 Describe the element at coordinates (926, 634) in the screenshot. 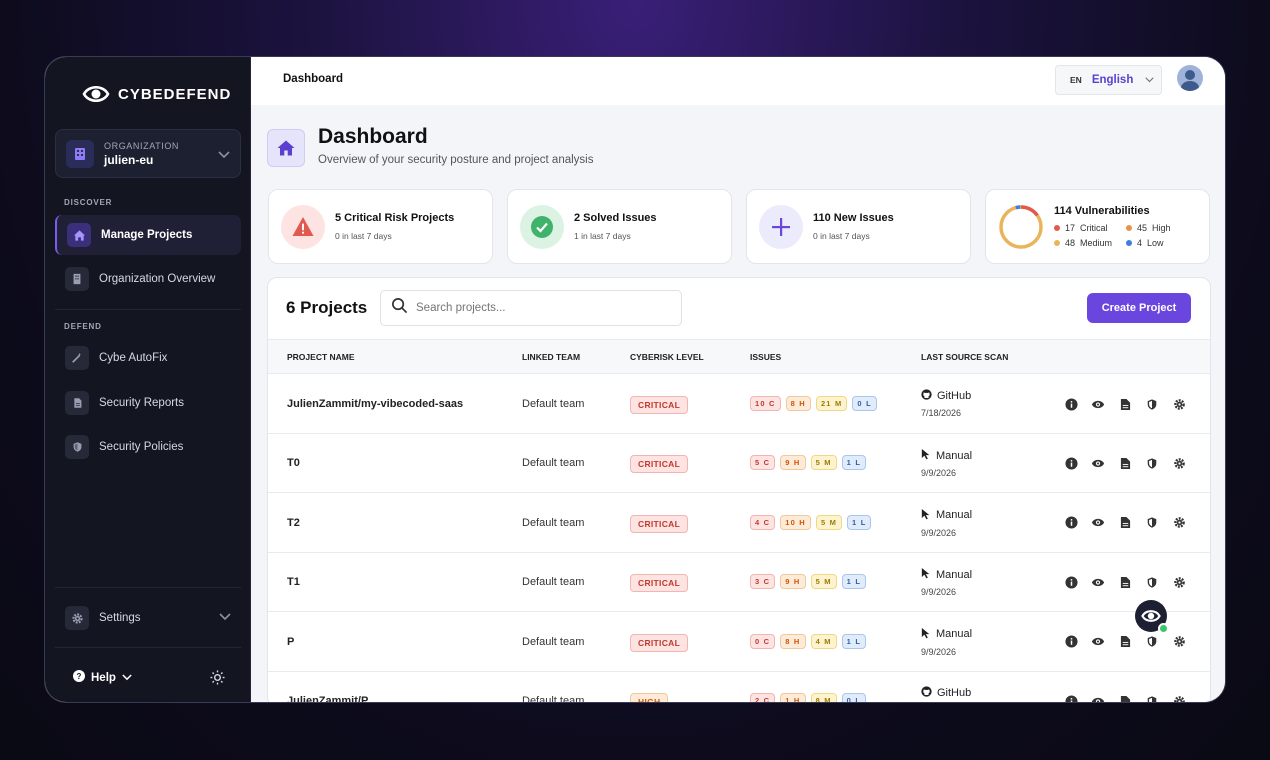

I see `cursor-icon` at that location.